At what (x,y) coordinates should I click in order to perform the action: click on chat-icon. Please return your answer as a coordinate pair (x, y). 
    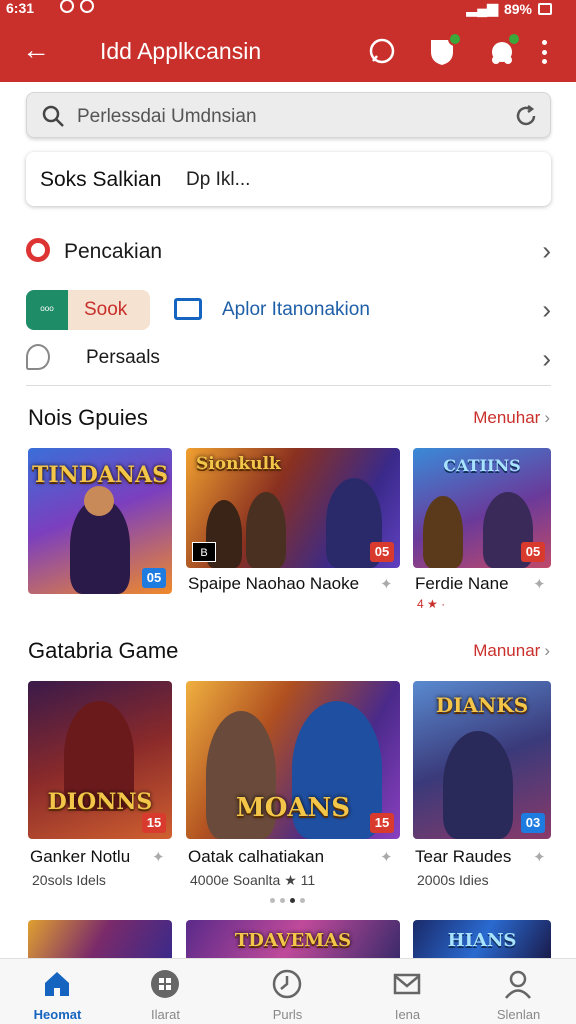
    Looking at the image, I should click on (382, 51).